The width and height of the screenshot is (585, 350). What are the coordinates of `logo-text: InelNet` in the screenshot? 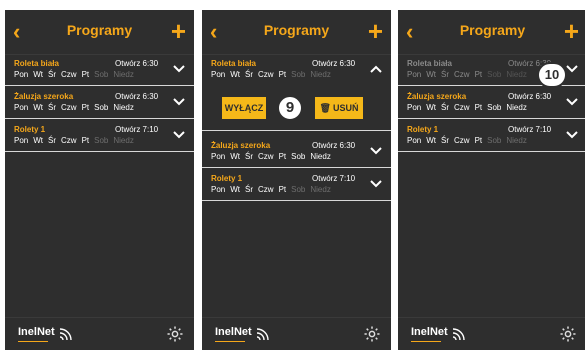 It's located at (233, 332).